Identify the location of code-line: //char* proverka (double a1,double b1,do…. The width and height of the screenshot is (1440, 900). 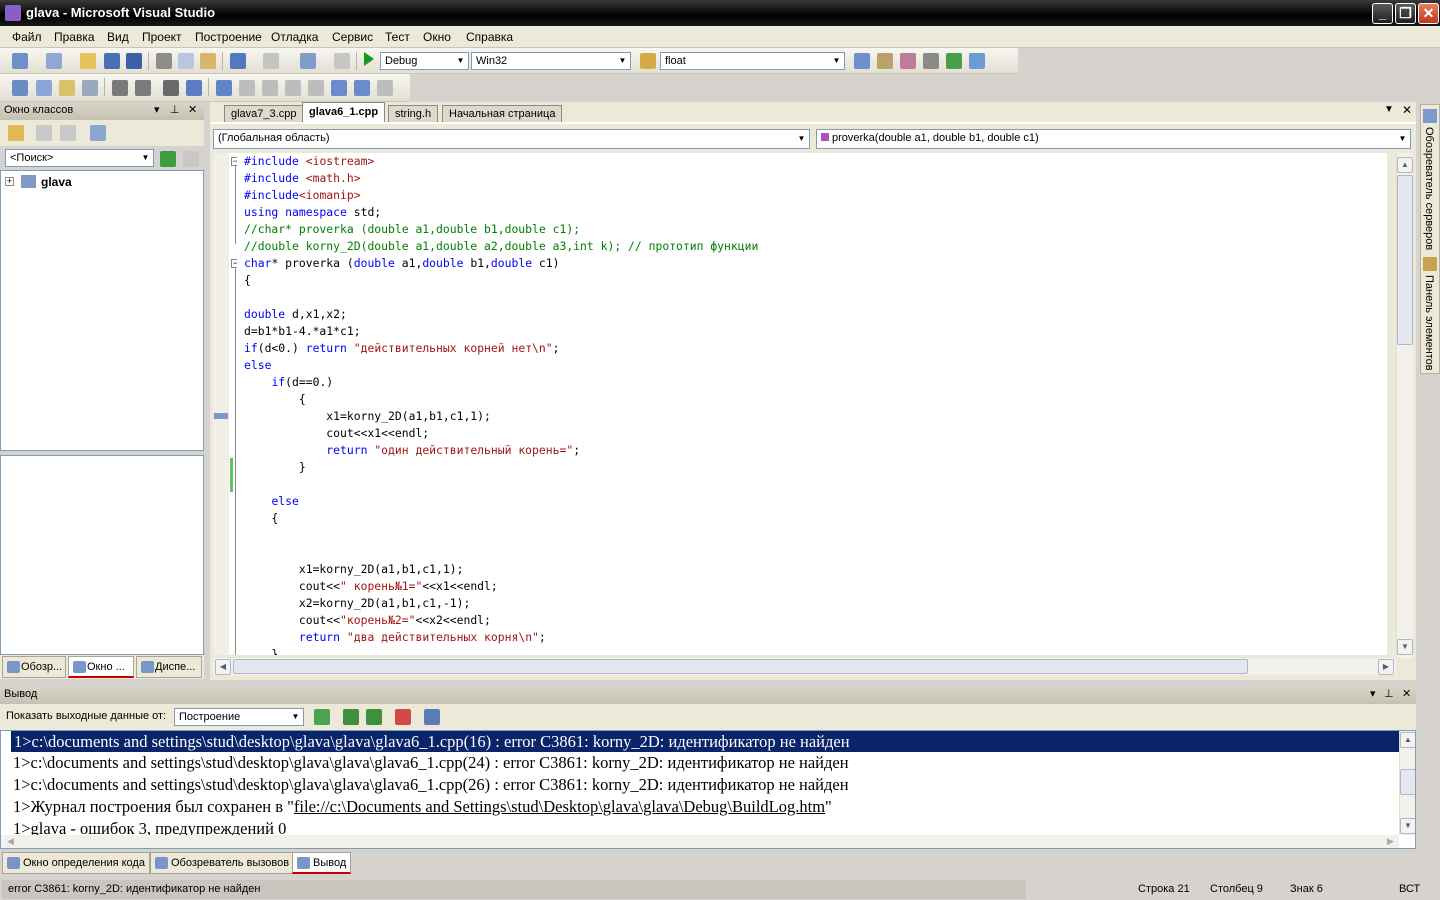
(412, 229).